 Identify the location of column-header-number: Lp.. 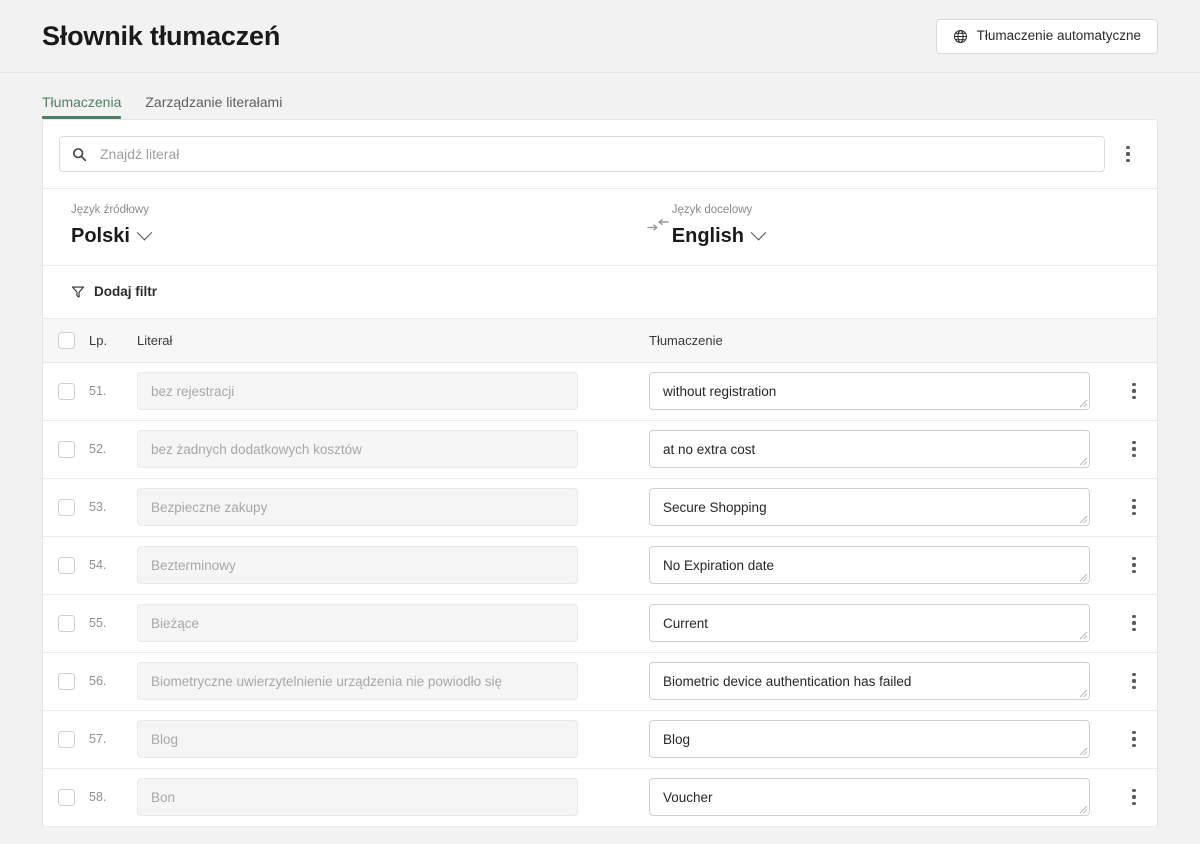
(98, 340).